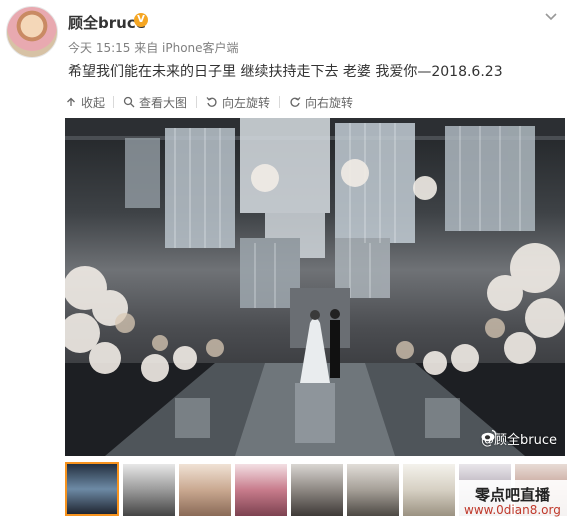 The height and width of the screenshot is (522, 570). I want to click on rotate-left-label: 向左旋转, so click(246, 102).